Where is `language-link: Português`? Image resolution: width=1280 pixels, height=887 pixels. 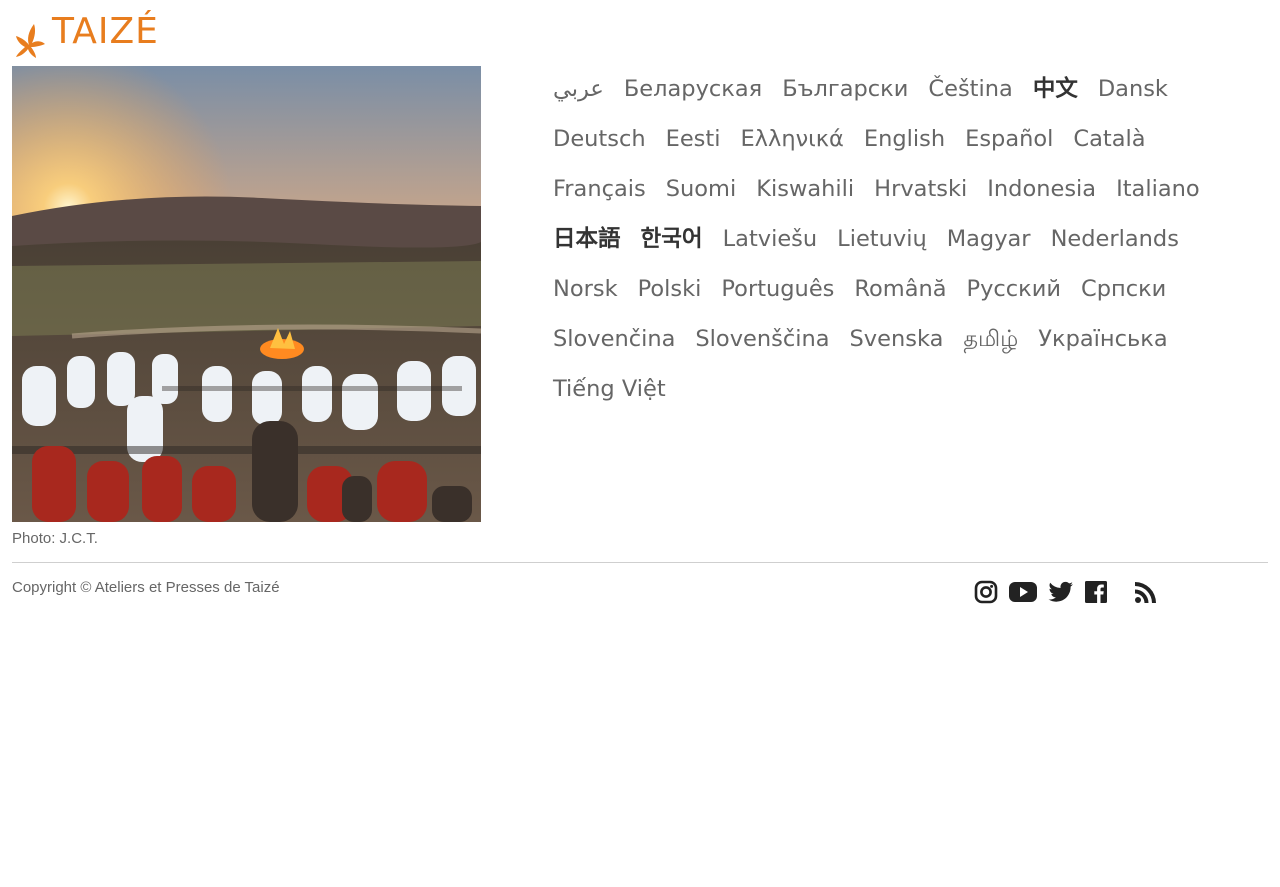
language-link: Português is located at coordinates (777, 289).